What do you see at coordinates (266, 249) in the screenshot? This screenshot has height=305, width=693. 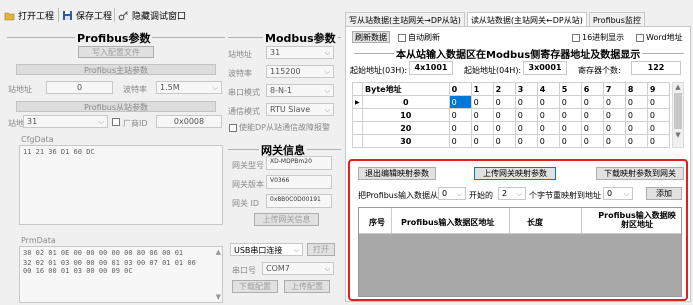 I see `connection-type-select: USB串口连接 ⌵` at bounding box center [266, 249].